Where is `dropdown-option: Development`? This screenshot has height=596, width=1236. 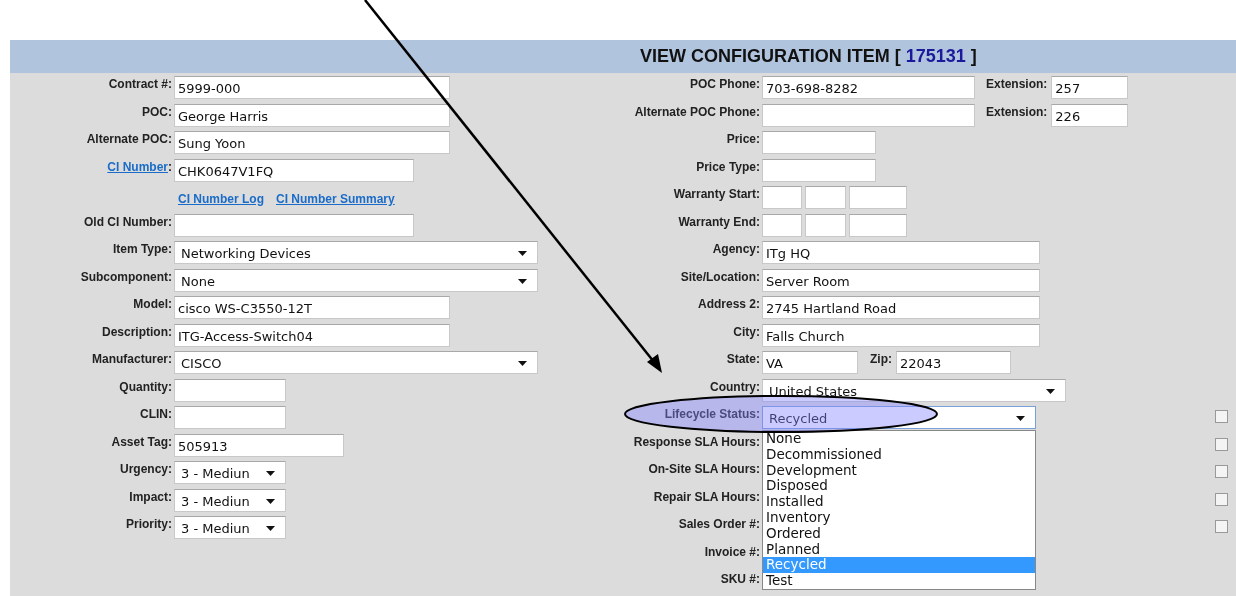
dropdown-option: Development is located at coordinates (899, 470).